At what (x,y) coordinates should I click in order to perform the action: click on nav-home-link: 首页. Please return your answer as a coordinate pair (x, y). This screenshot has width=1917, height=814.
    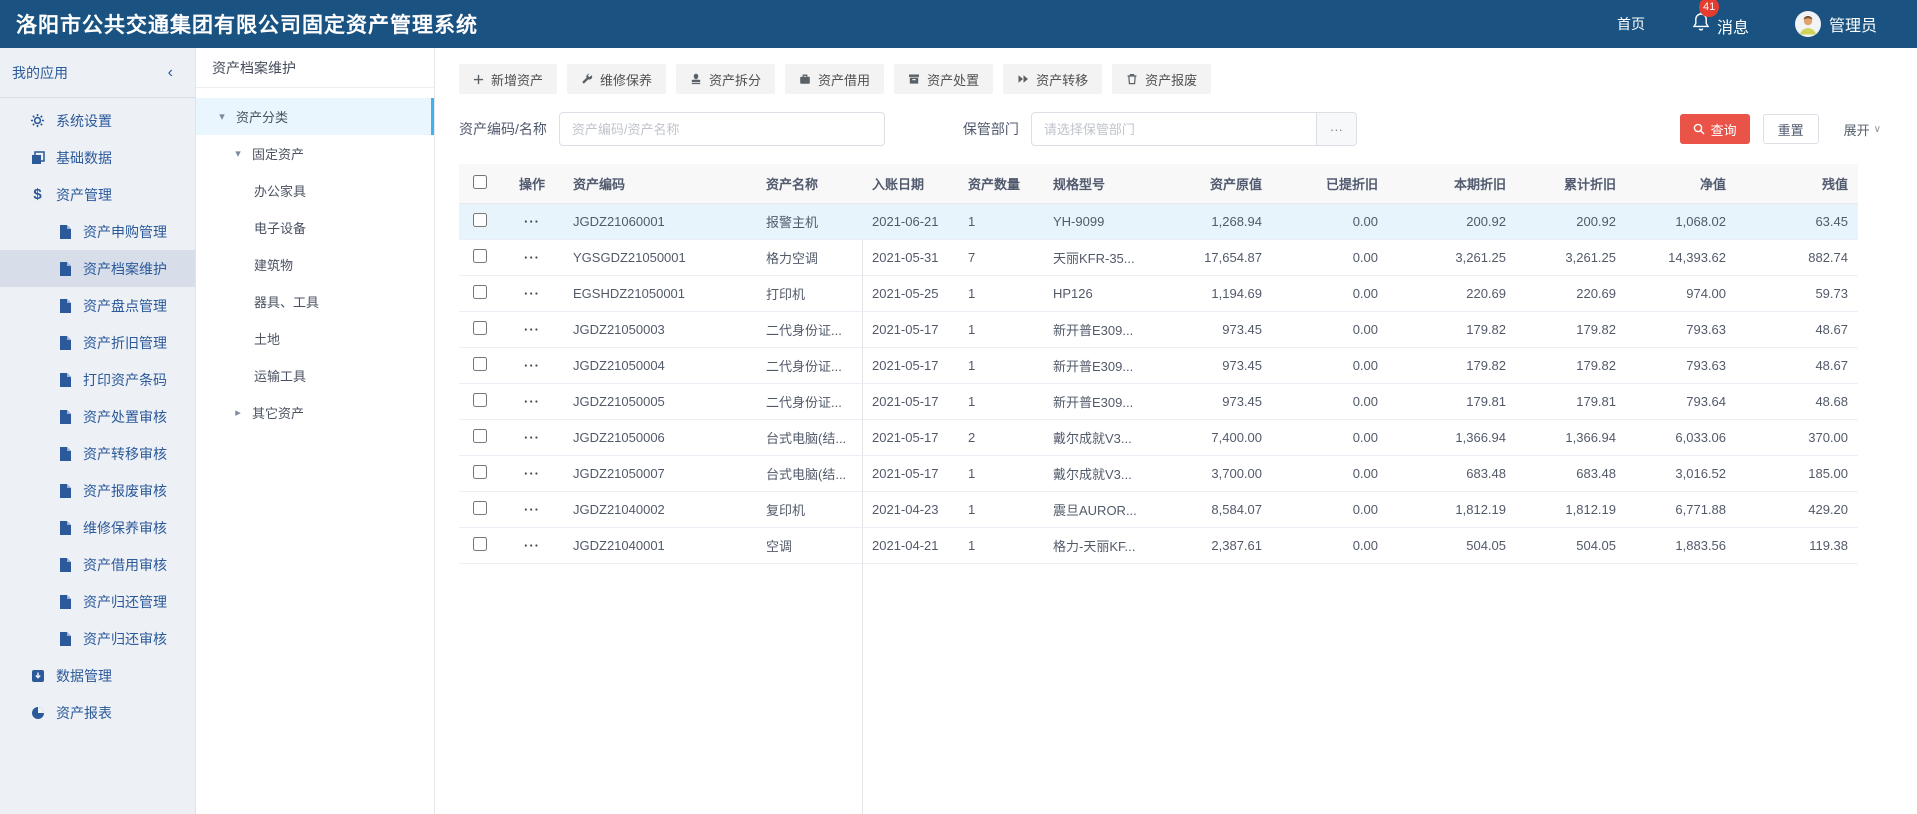
    Looking at the image, I should click on (1631, 24).